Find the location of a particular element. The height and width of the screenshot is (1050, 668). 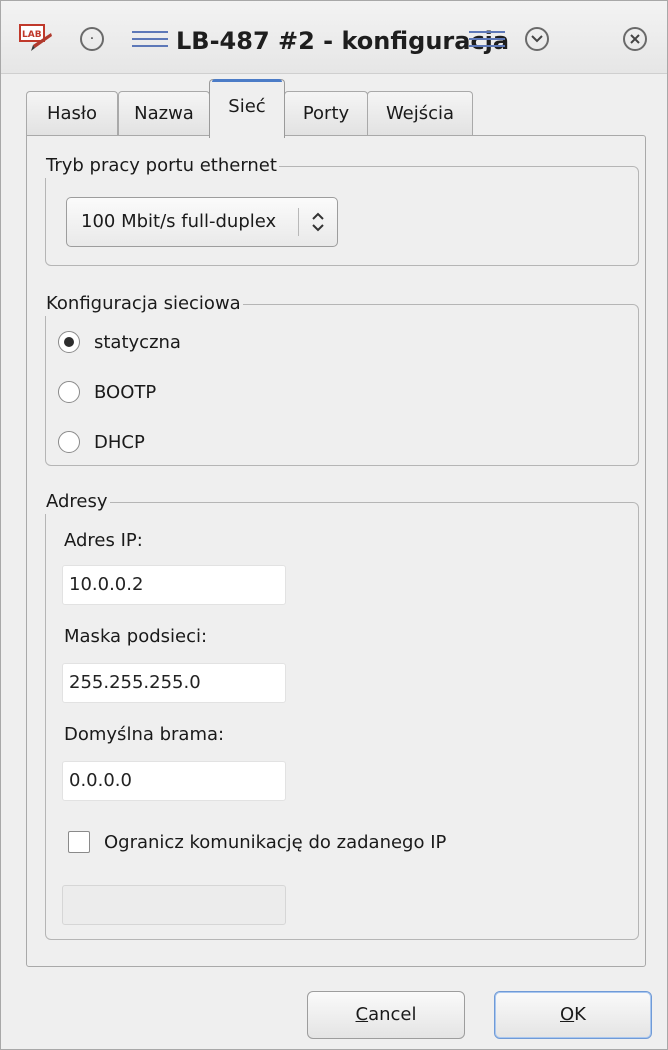

mask-label: Maska podsieci: is located at coordinates (136, 636).